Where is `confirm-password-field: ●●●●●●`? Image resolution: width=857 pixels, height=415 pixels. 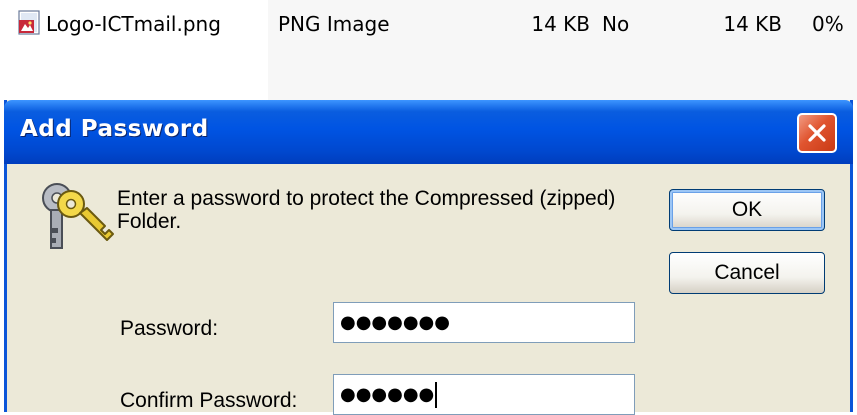 confirm-password-field: ●●●●●● is located at coordinates (484, 394).